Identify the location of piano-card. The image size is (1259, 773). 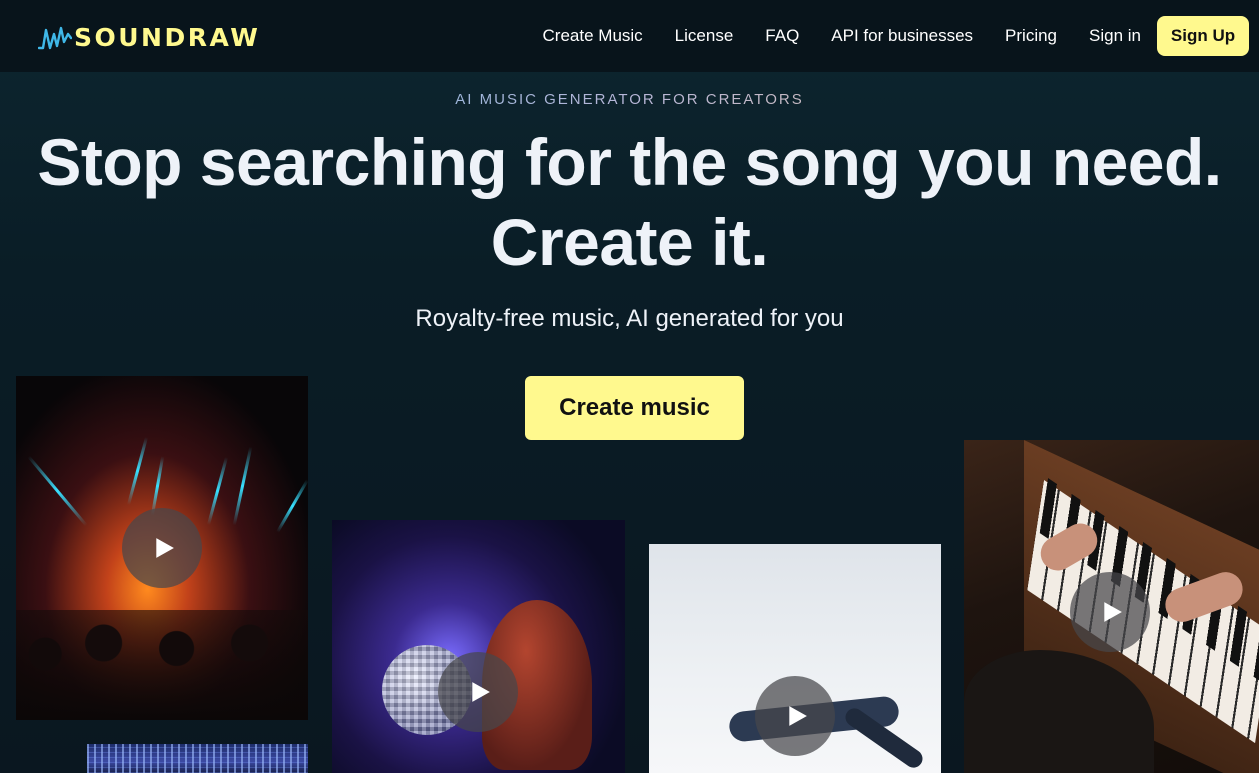
(1111, 606).